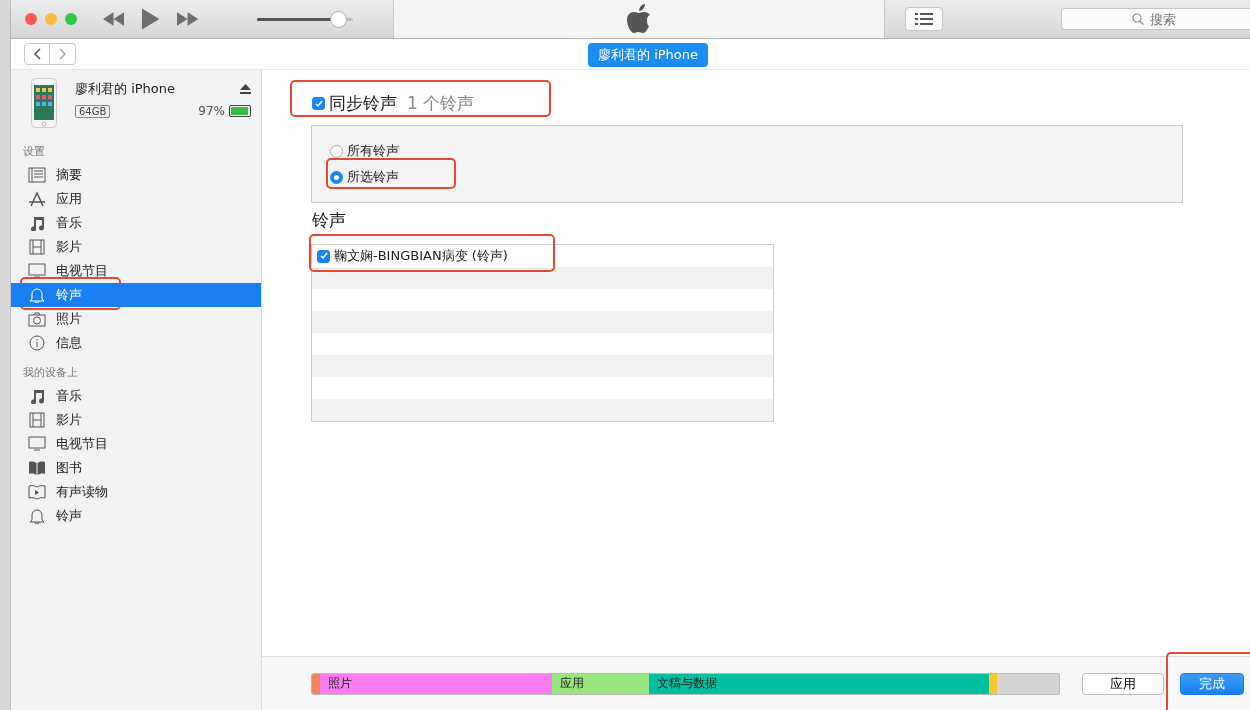 The image size is (1250, 710). I want to click on eject-icon, so click(245, 89).